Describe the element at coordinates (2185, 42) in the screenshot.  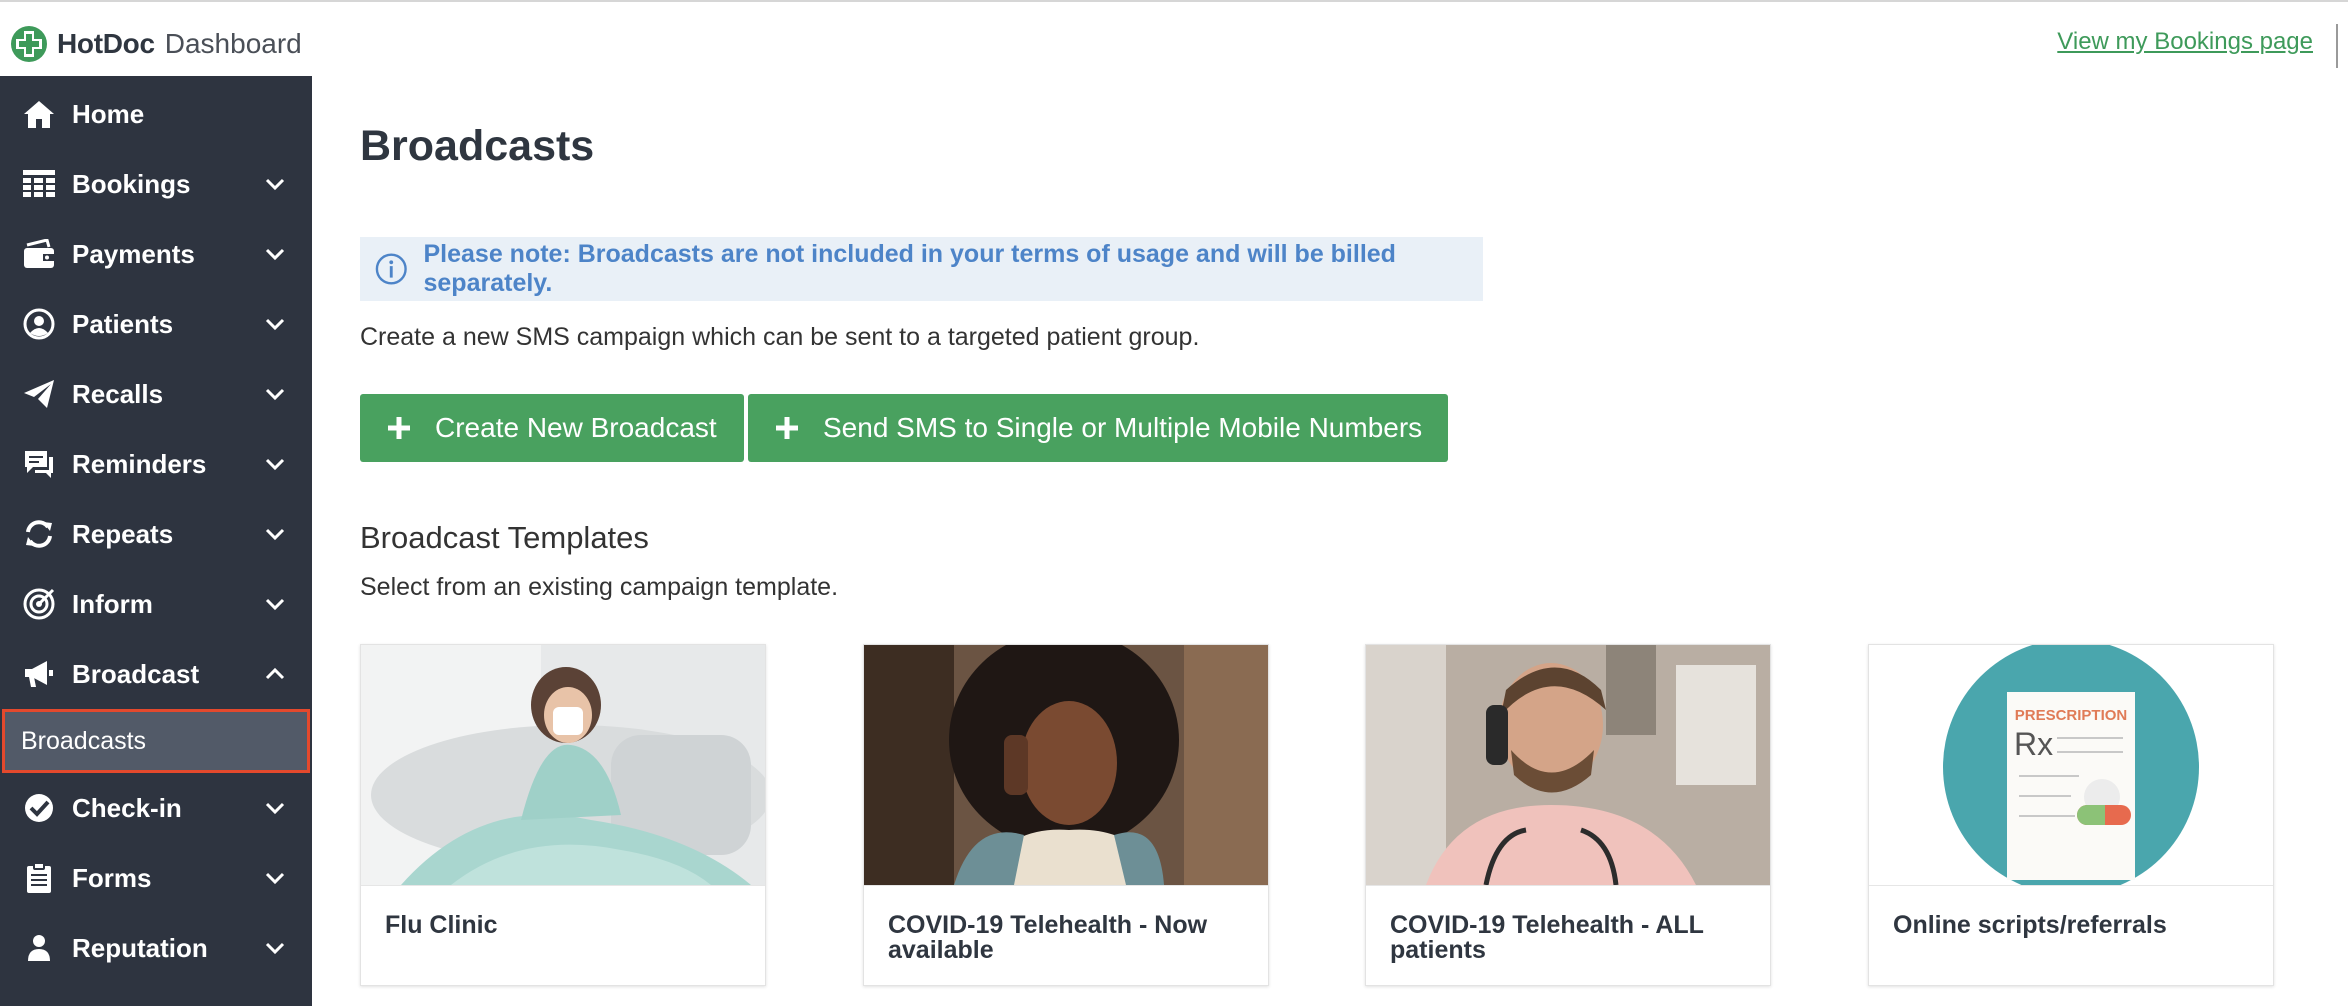
I see `view-bookings-link: View my Bookings page` at that location.